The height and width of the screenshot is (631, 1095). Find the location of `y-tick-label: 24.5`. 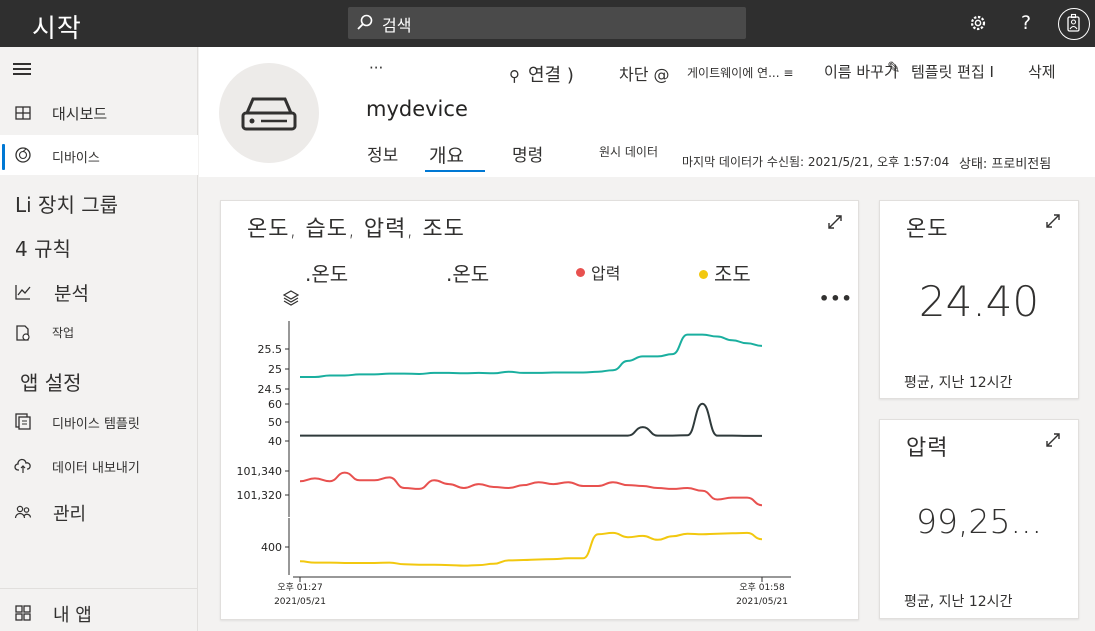

y-tick-label: 24.5 is located at coordinates (270, 389).